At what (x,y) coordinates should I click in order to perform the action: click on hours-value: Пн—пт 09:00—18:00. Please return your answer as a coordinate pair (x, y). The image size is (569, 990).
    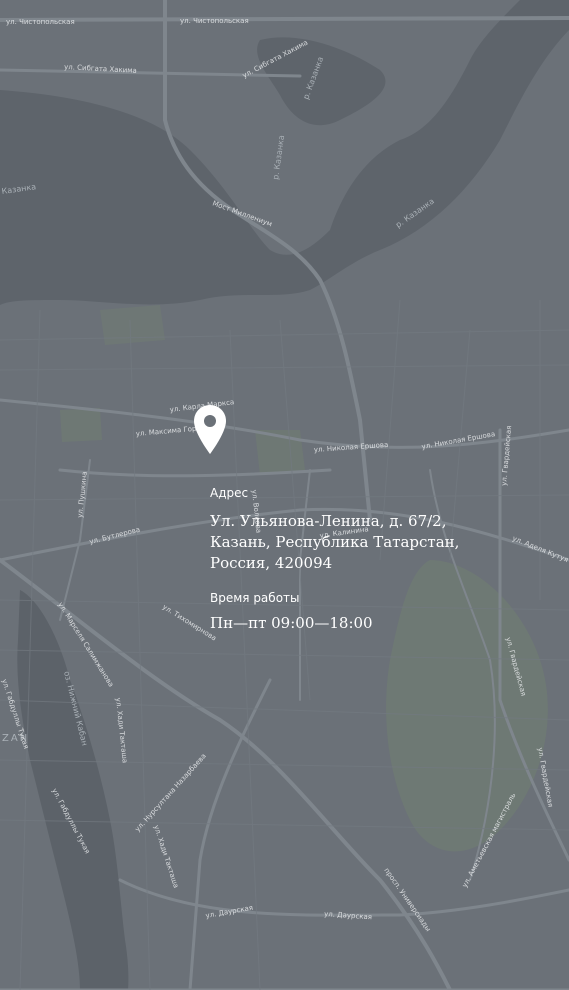
    Looking at the image, I should click on (291, 623).